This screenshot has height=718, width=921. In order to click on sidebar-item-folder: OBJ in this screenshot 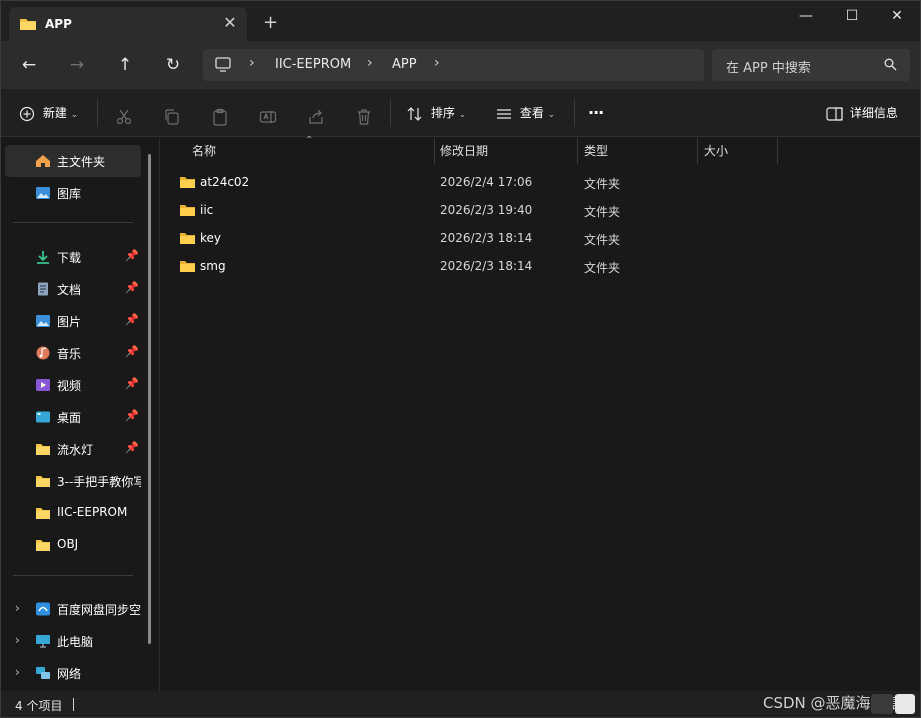, I will do `click(73, 545)`.